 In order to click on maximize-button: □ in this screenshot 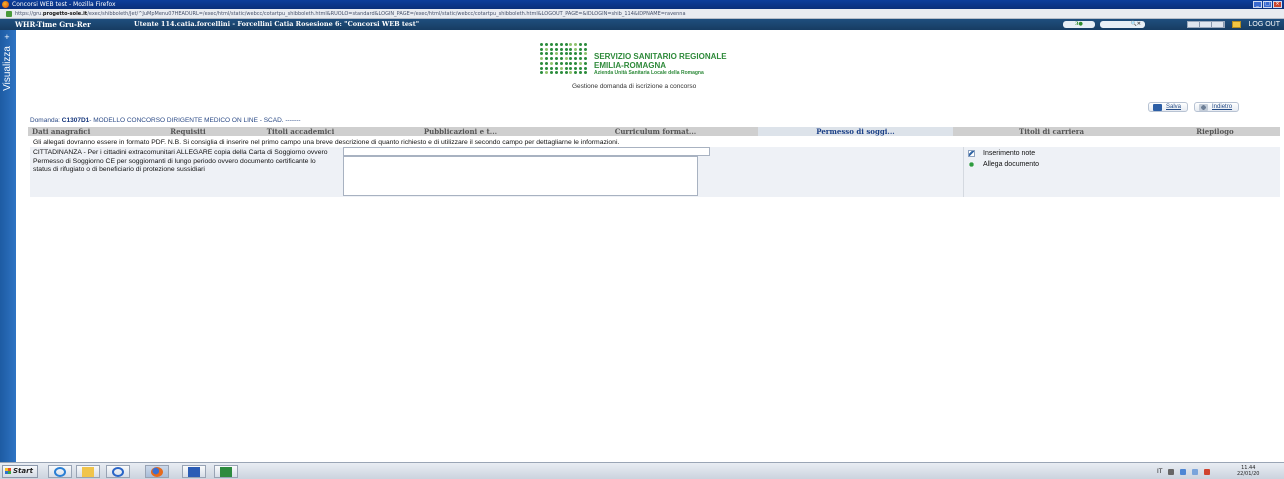, I will do `click(1267, 4)`.